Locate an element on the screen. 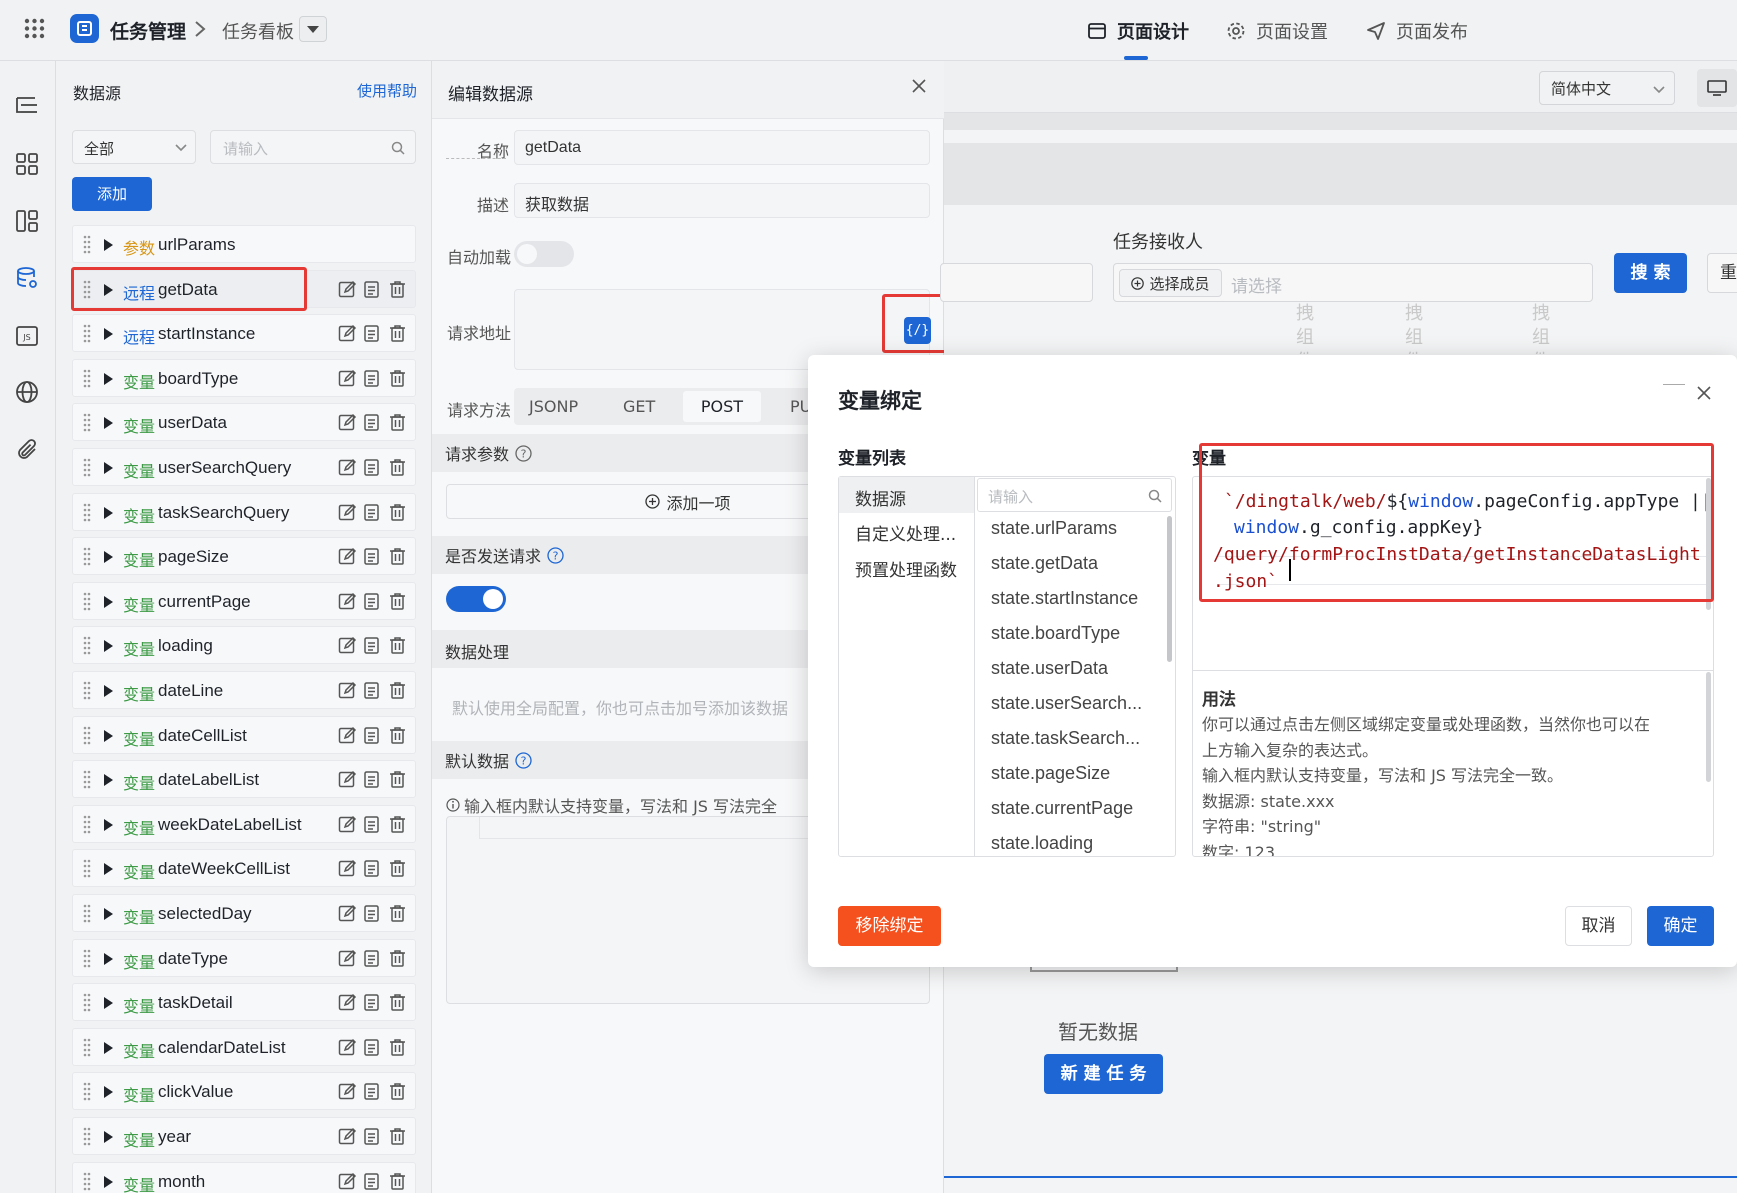 The image size is (1737, 1193). datasource-item: 变量 taskSearchQuery is located at coordinates (244, 511).